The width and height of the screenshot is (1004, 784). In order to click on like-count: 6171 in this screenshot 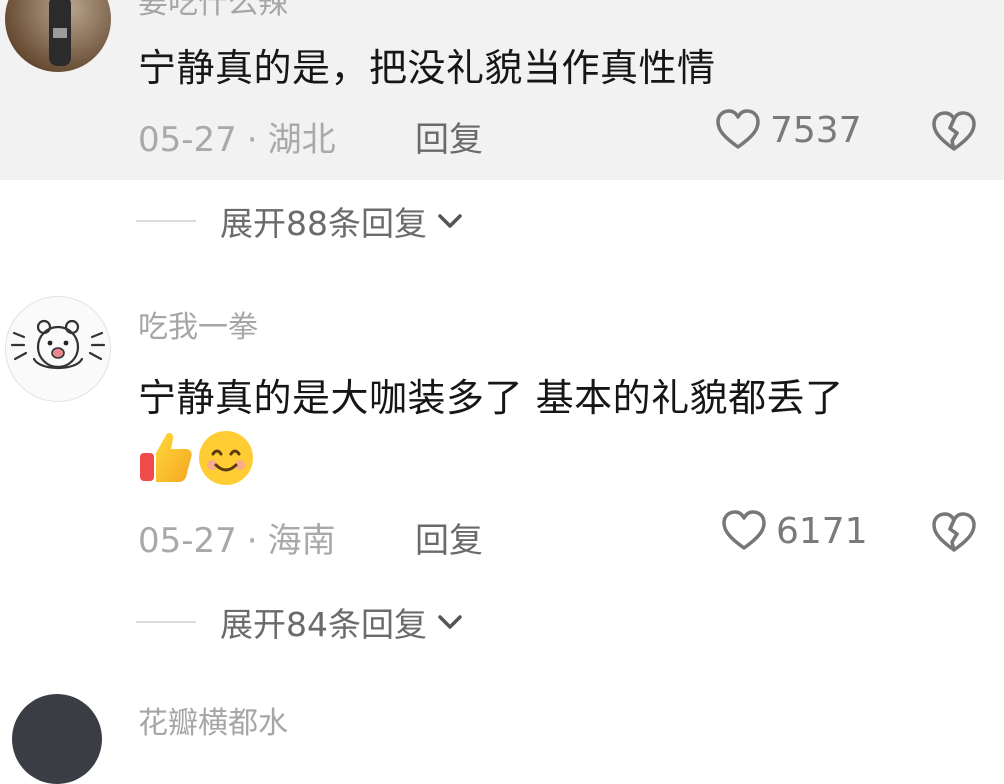, I will do `click(822, 531)`.